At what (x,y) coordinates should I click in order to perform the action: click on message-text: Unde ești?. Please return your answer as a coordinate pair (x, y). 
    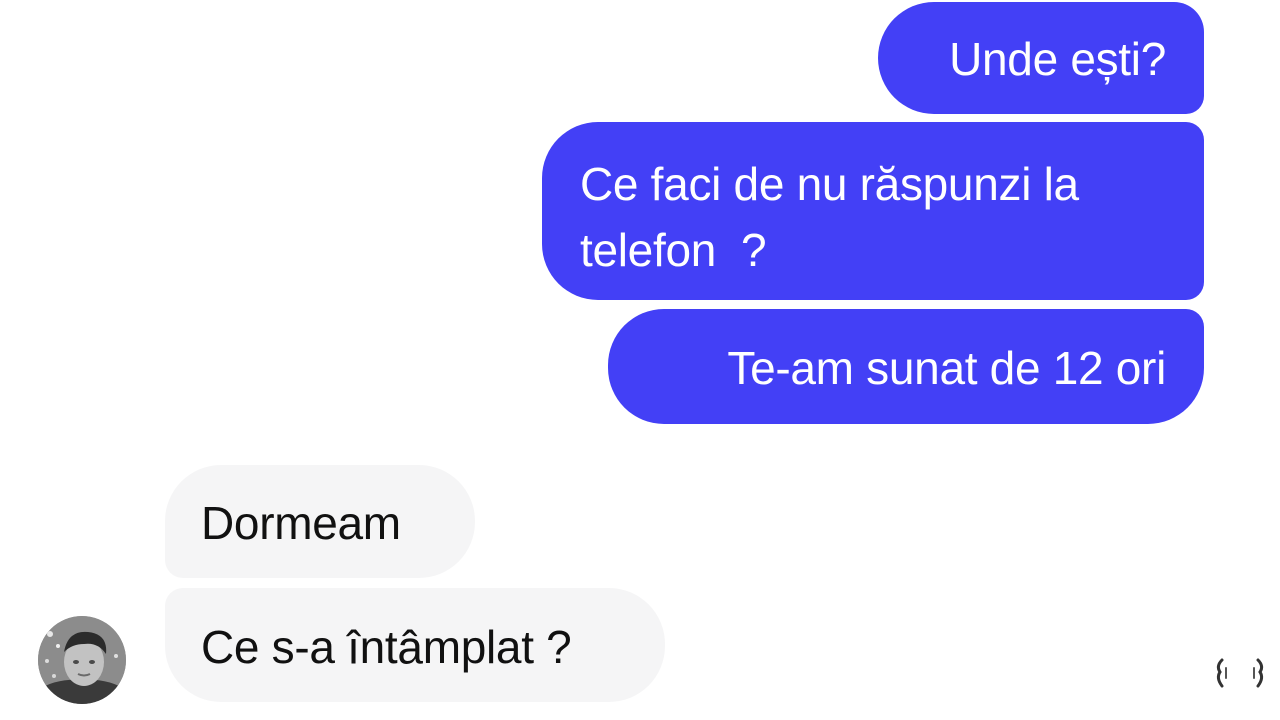
    Looking at the image, I should click on (1057, 59).